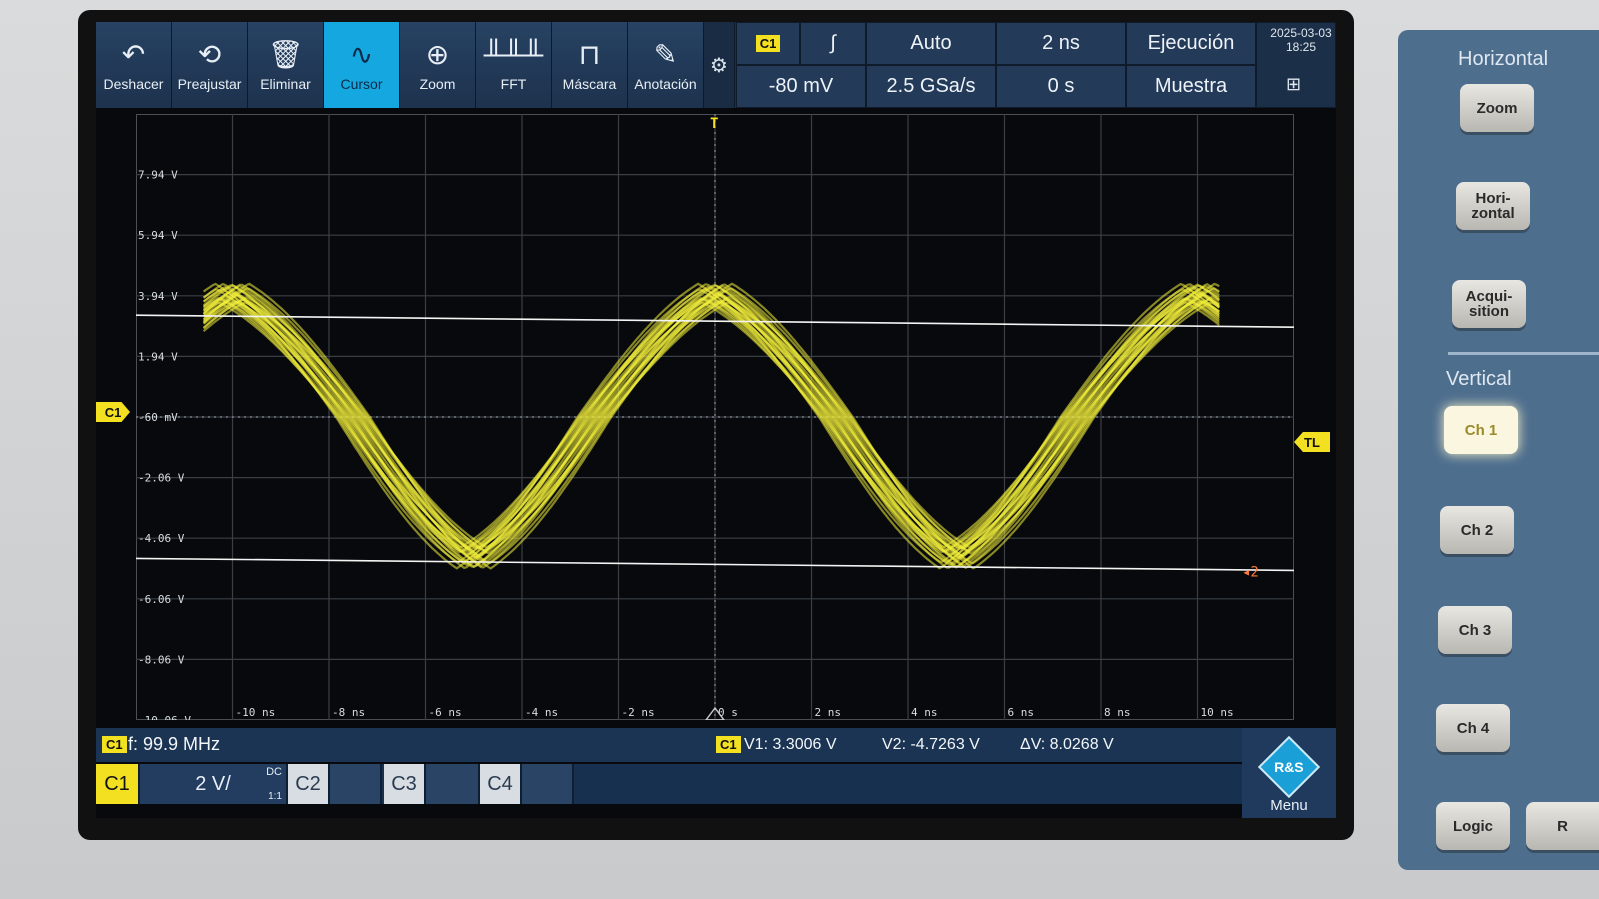 This screenshot has width=1599, height=899. I want to click on toolbar-label: Preajustar, so click(209, 84).